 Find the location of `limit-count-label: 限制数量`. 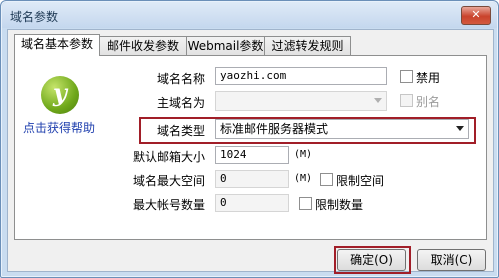

limit-count-label: 限制数量 is located at coordinates (339, 205).